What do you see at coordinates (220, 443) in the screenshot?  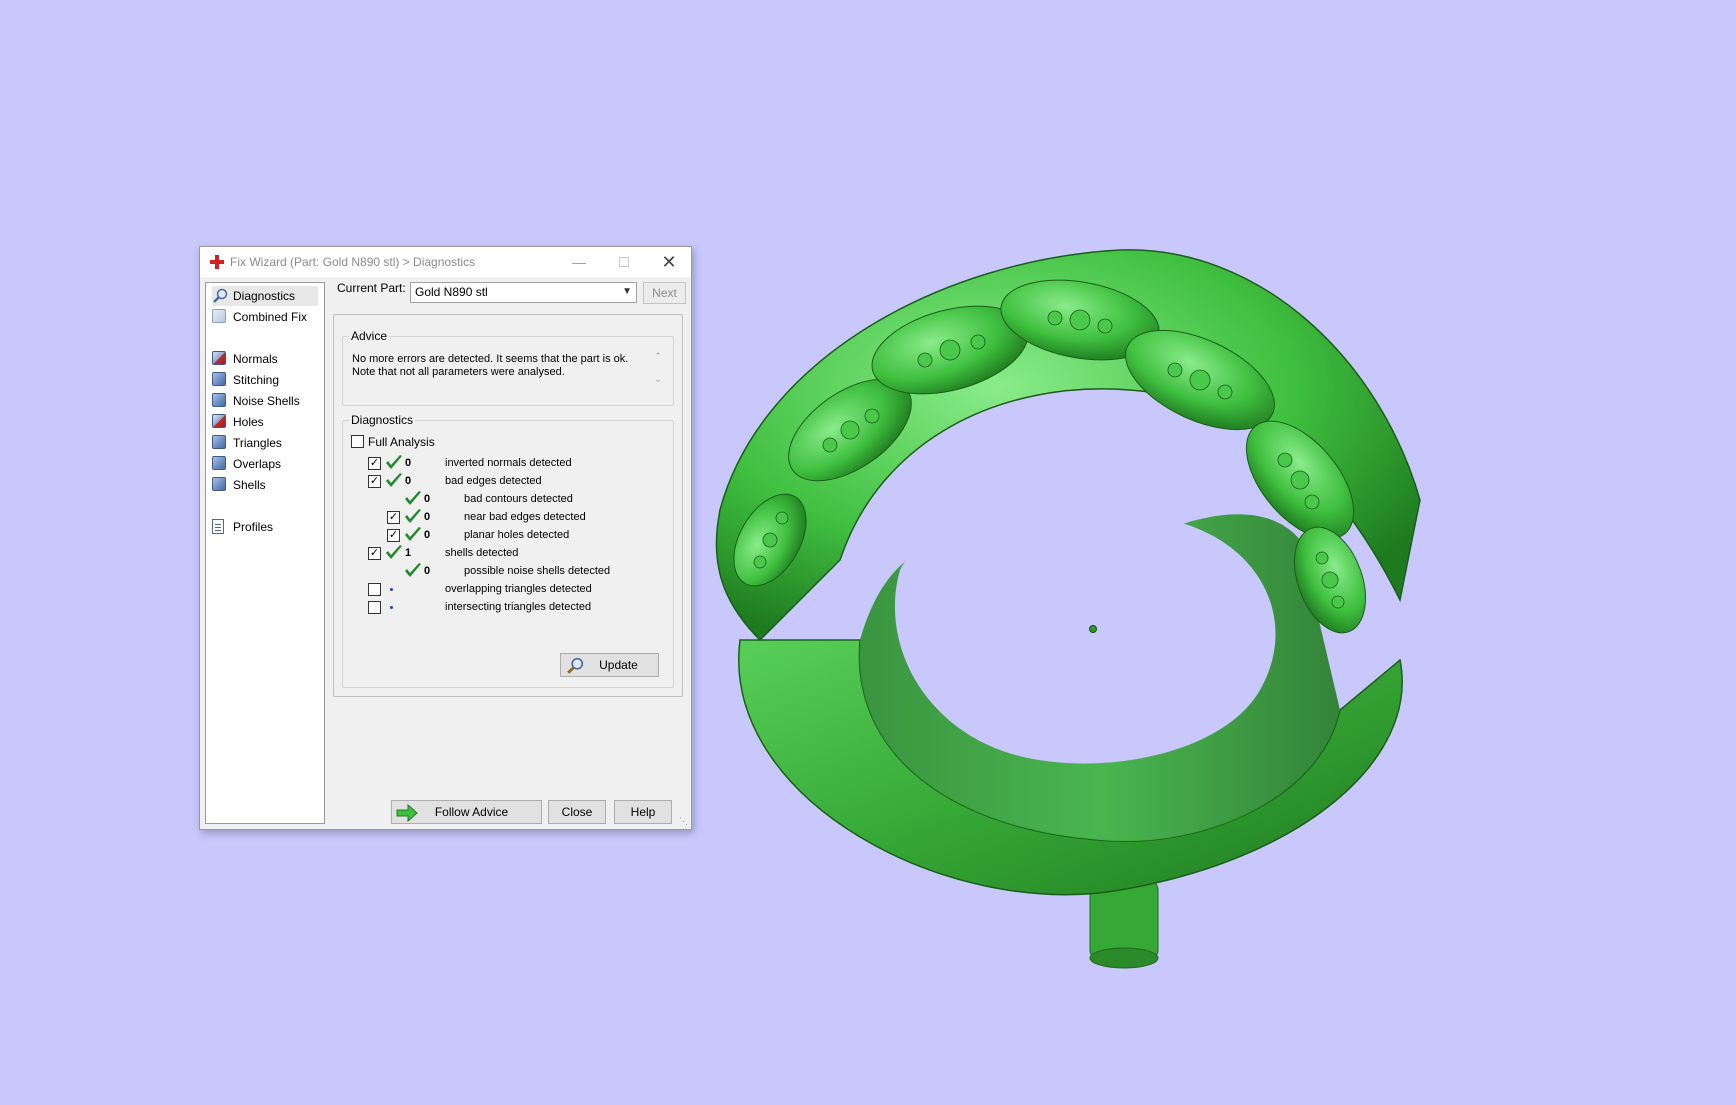 I see `triangles-icon` at bounding box center [220, 443].